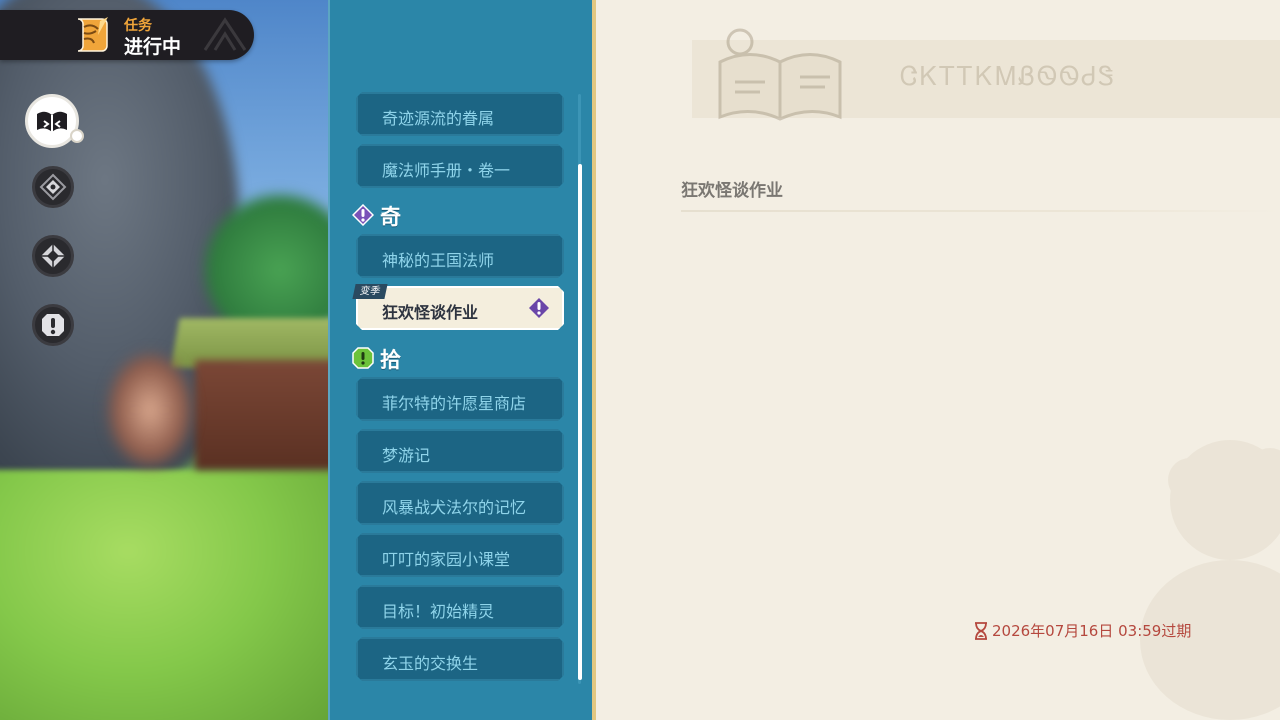 Image resolution: width=1280 pixels, height=720 pixels. I want to click on quest-item-label: 狂欢怪谈作业, so click(430, 312).